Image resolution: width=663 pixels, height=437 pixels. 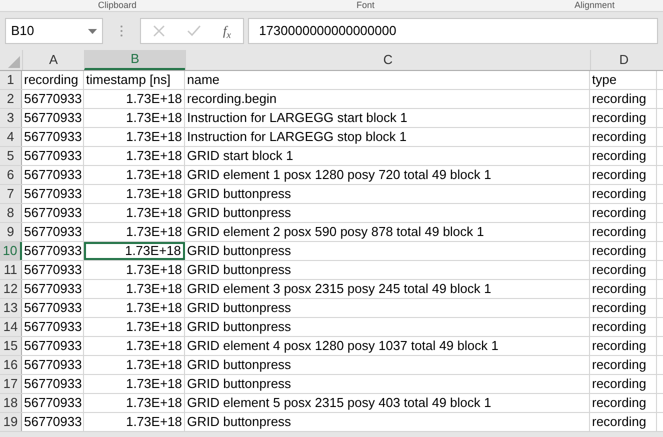 I want to click on ribbon-group-label: Alignment, so click(x=594, y=5).